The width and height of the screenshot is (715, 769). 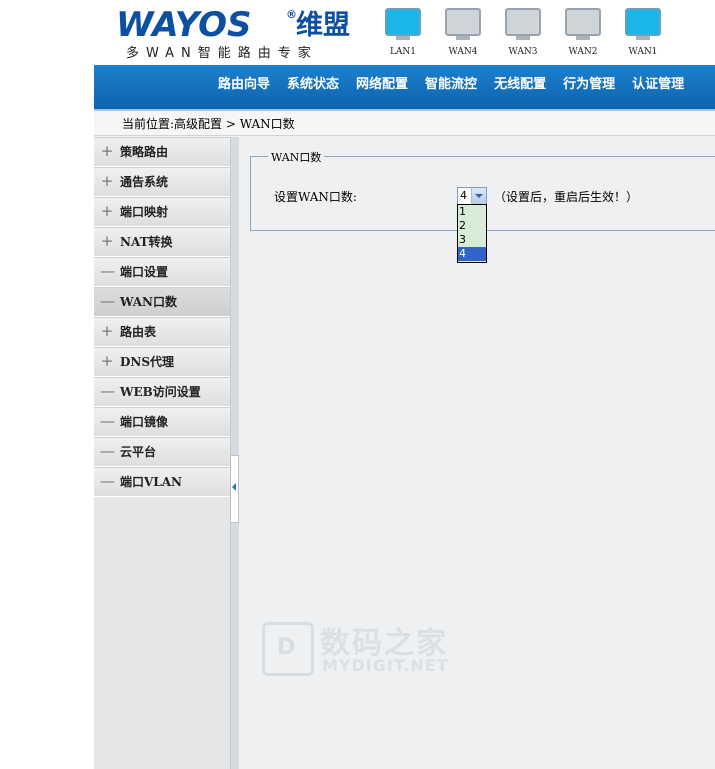 I want to click on port-lan1: LAN1, so click(x=403, y=35).